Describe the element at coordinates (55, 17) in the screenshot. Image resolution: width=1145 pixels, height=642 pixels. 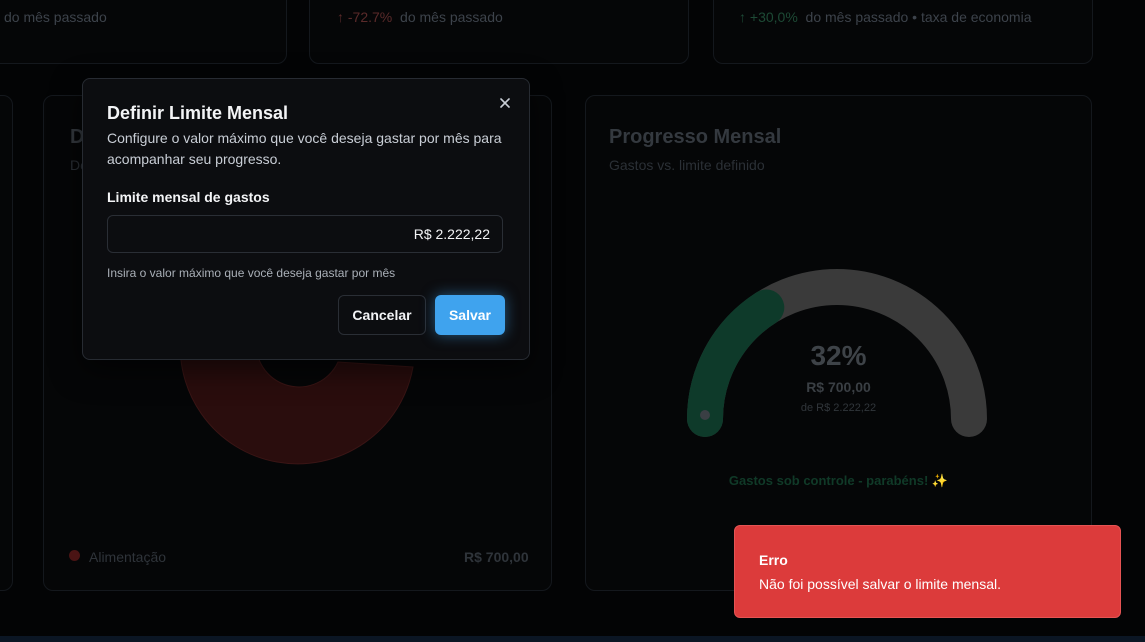
I see `stat-text: do mês passado` at that location.